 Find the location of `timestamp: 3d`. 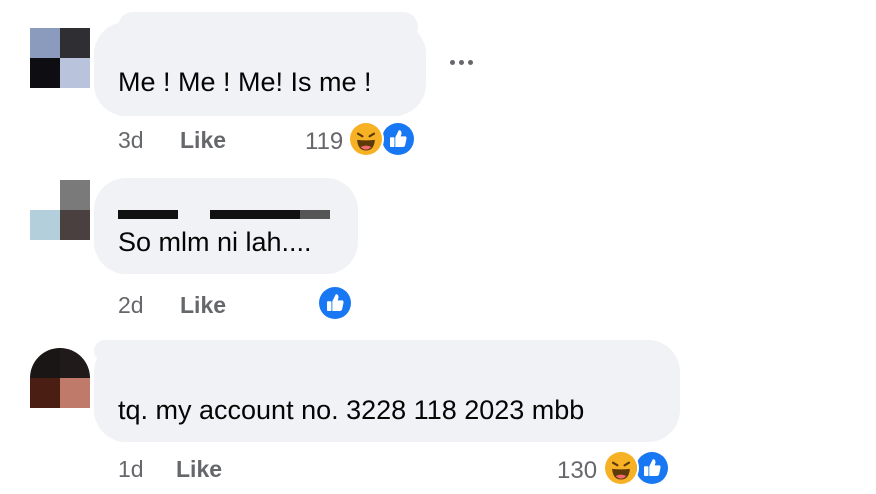

timestamp: 3d is located at coordinates (131, 140).